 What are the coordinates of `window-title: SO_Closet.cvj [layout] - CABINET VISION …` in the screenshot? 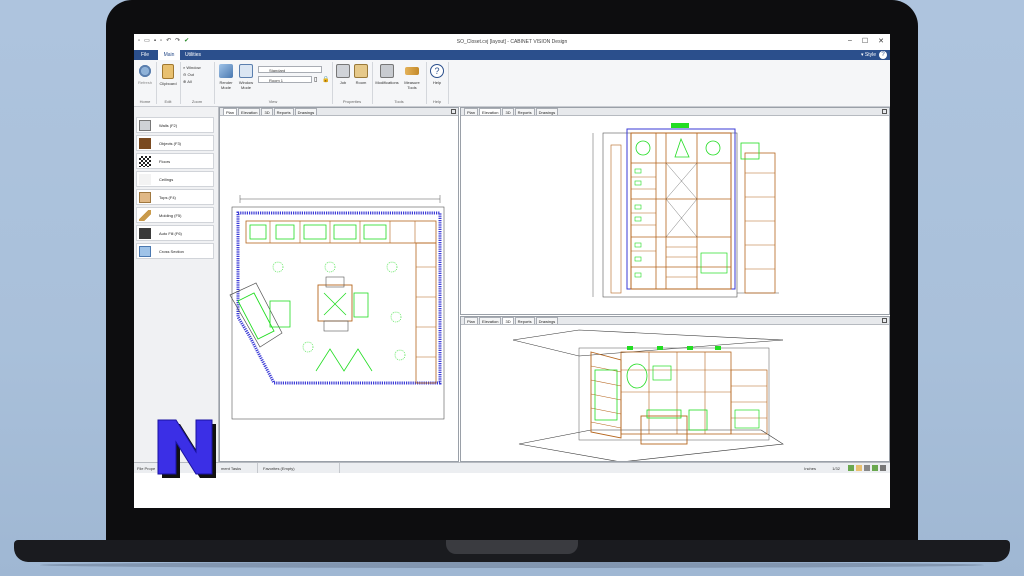 It's located at (512, 42).